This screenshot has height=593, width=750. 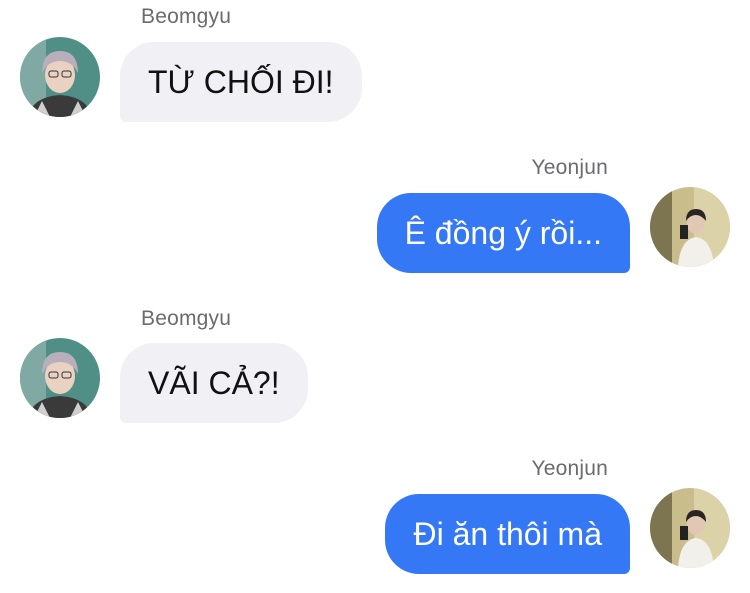 I want to click on message-bubble-incoming: TỪ CHỐI ĐI!, so click(x=241, y=82).